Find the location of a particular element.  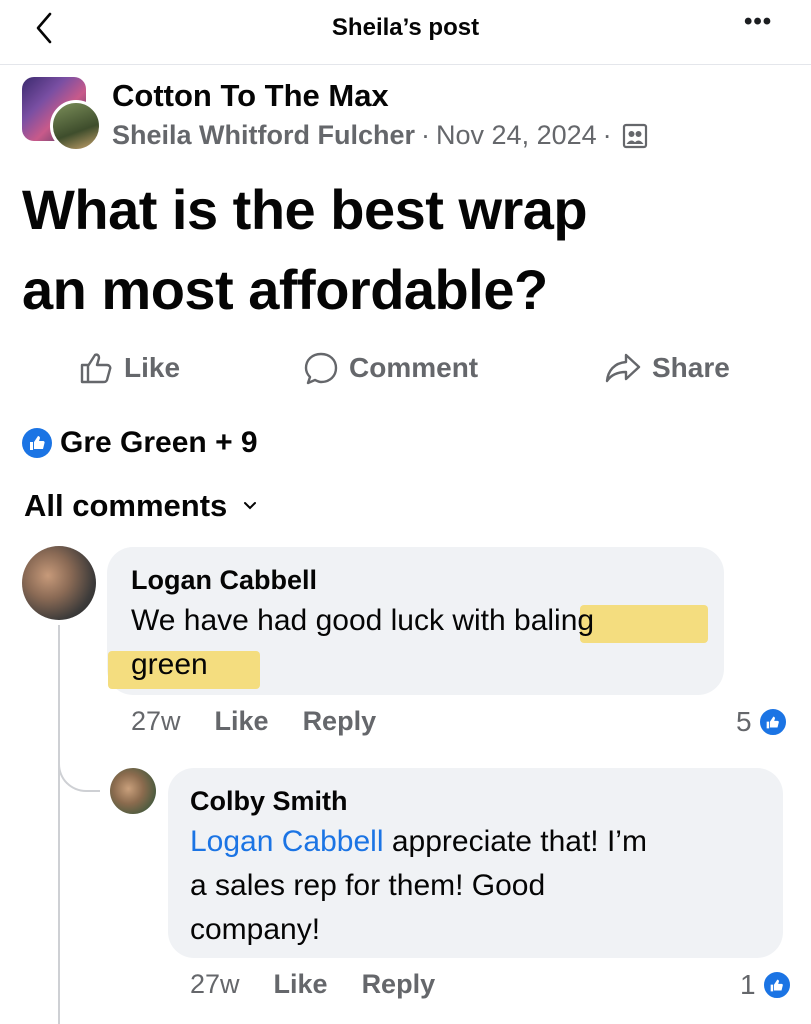

thread-line is located at coordinates (59, 824).